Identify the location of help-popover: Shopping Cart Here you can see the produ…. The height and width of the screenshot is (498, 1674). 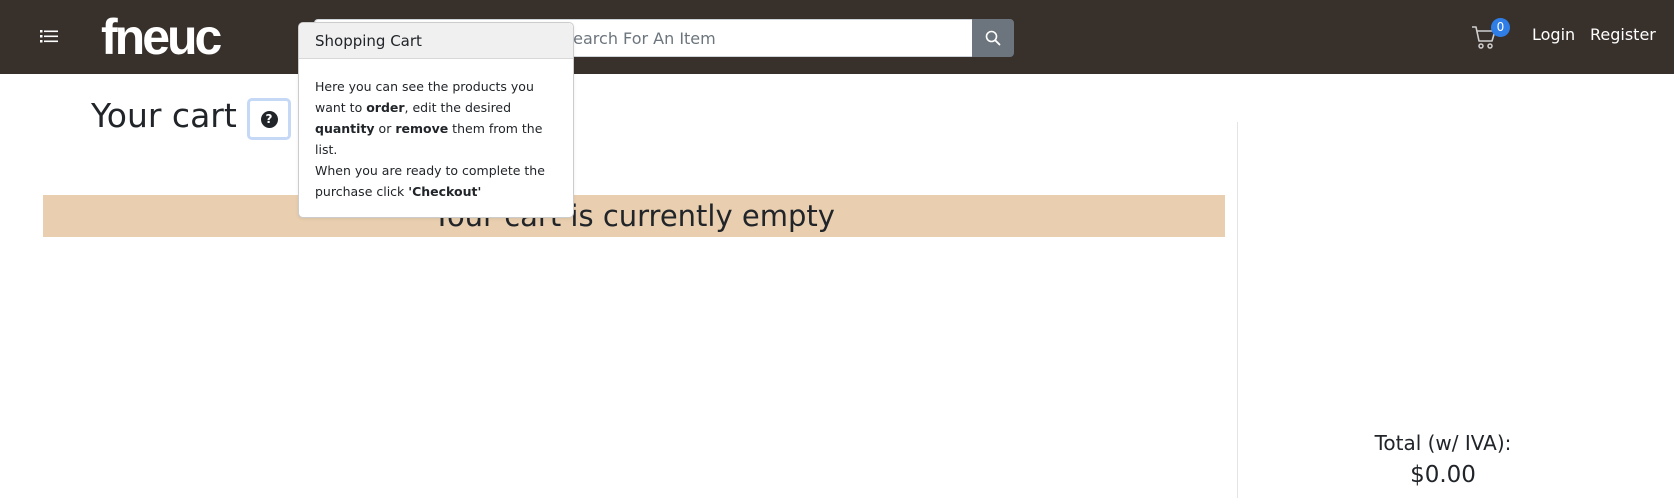
(436, 120).